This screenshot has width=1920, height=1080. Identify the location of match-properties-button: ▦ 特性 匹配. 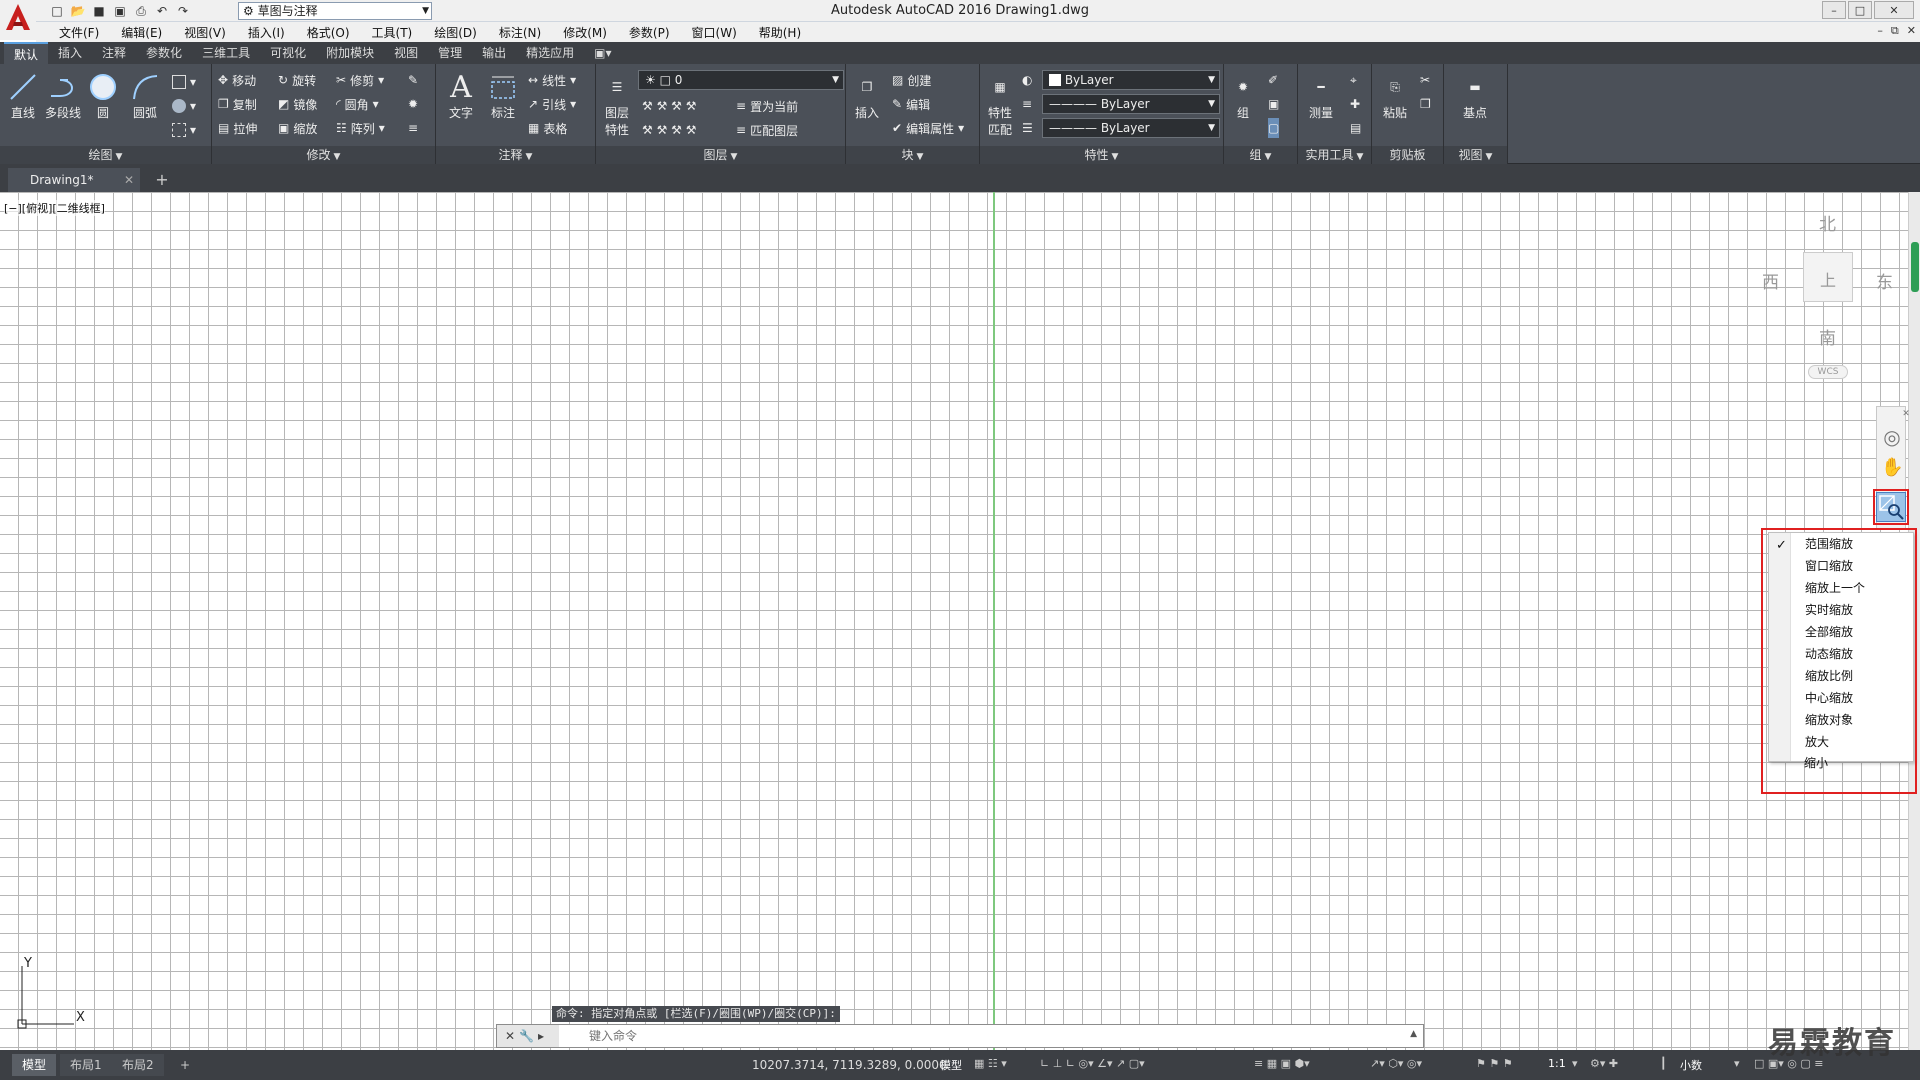
(1000, 104).